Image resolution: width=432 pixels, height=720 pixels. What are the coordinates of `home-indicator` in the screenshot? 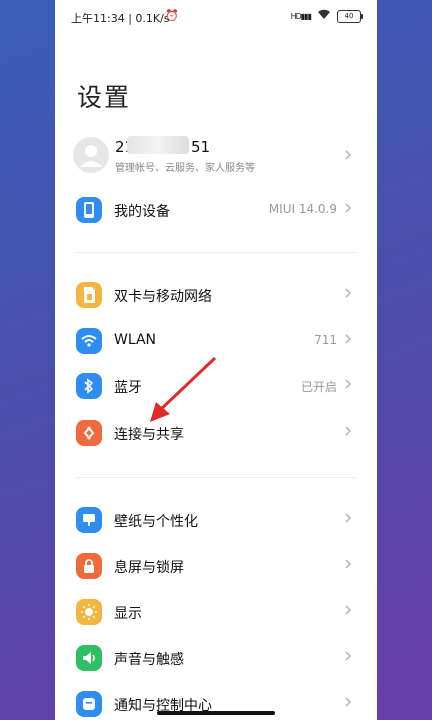 It's located at (216, 713).